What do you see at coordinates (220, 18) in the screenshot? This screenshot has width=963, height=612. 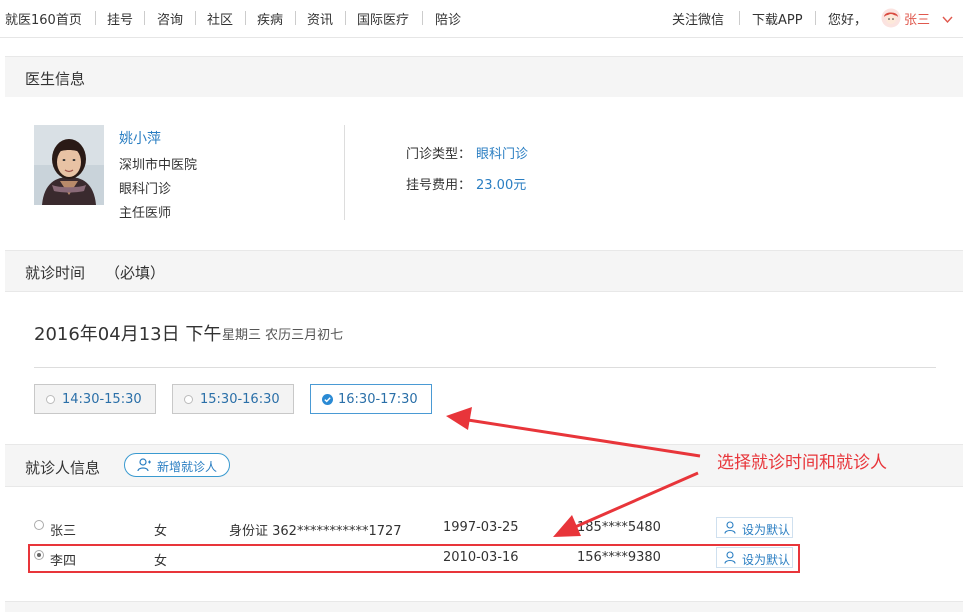 I see `nav-community-link: 社区` at bounding box center [220, 18].